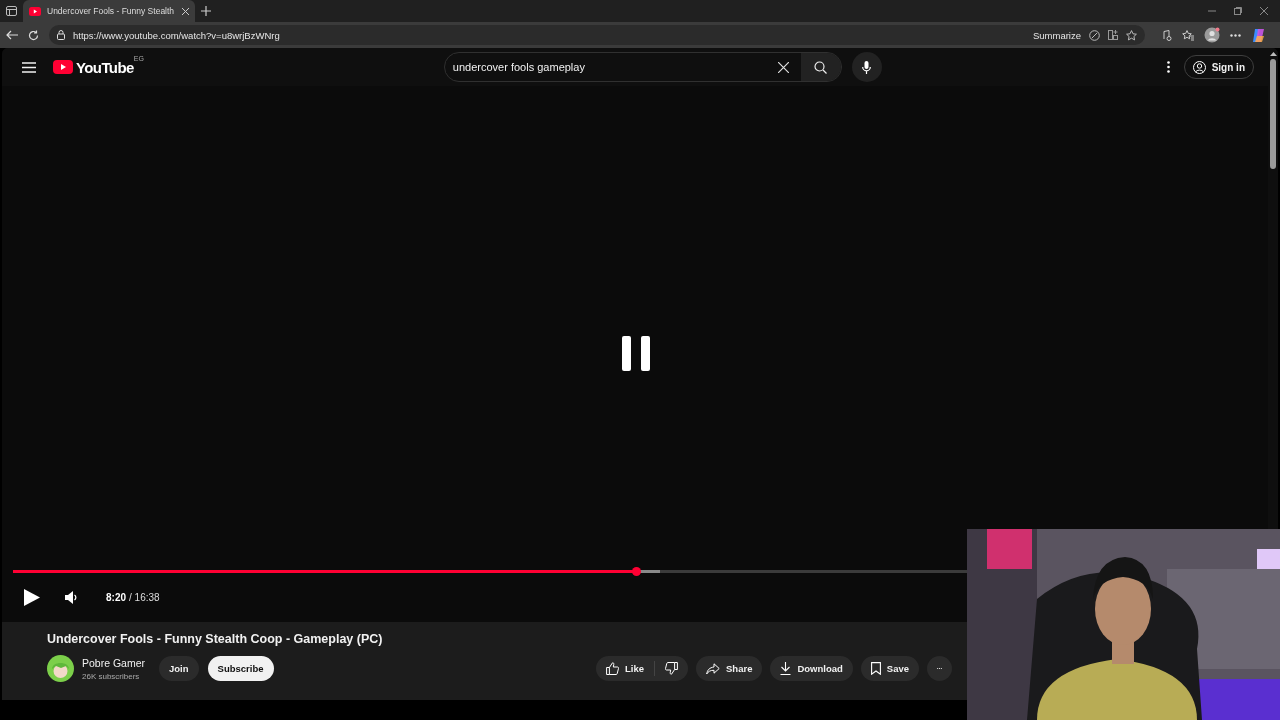 This screenshot has height=720, width=1280. Describe the element at coordinates (29, 67) in the screenshot. I see `menu-icon` at that location.